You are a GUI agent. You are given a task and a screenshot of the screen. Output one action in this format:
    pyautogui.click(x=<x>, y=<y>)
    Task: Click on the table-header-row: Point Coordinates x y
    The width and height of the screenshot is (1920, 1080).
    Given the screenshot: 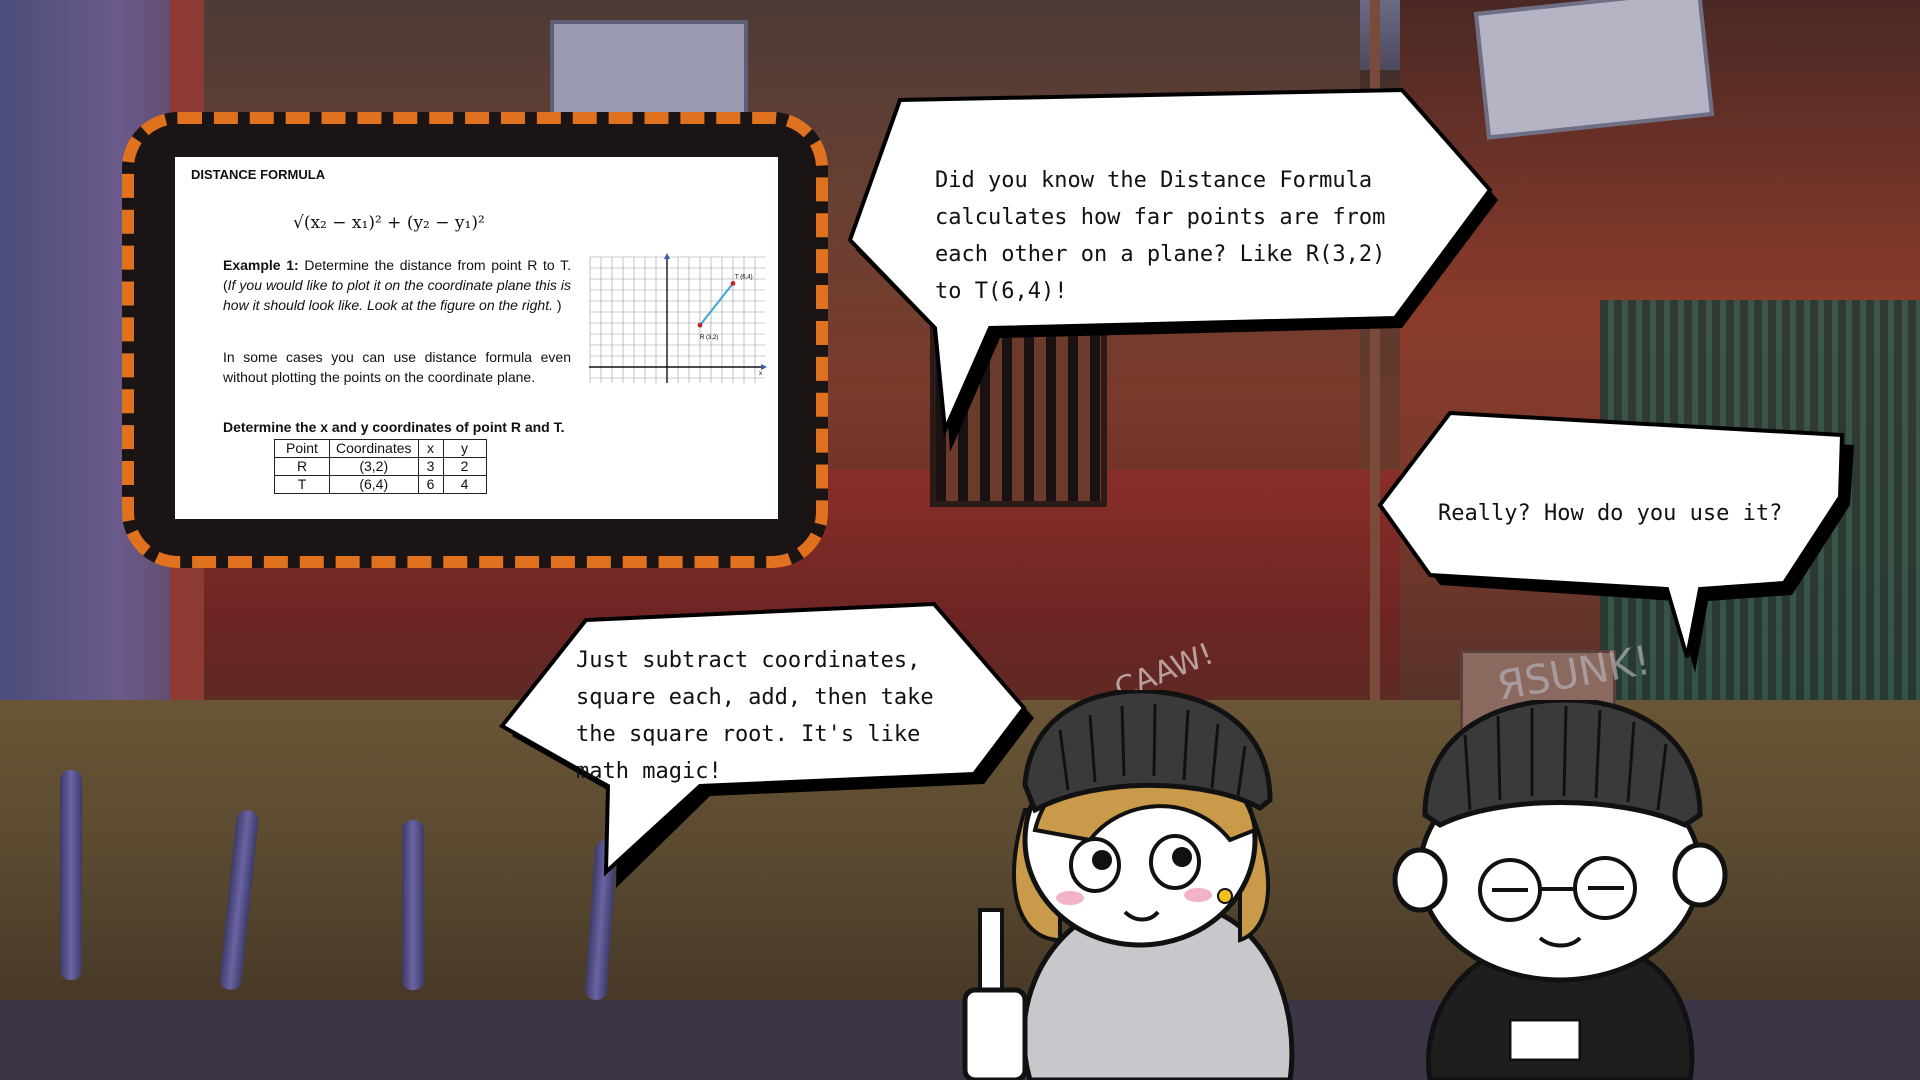 What is the action you would take?
    pyautogui.click(x=380, y=448)
    